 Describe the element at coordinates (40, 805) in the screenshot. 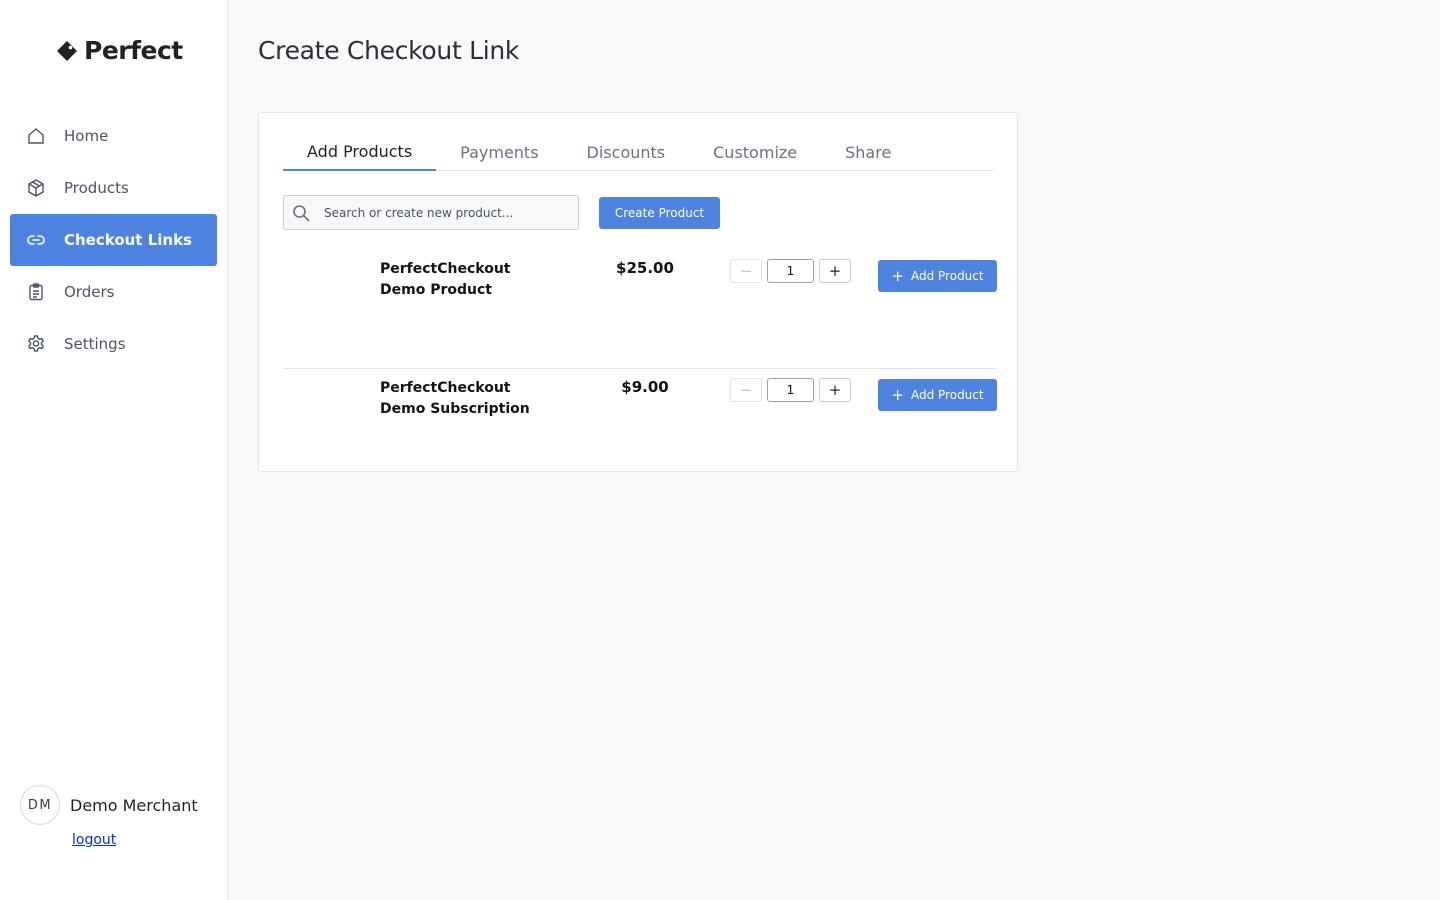

I see `avatar: DM` at that location.